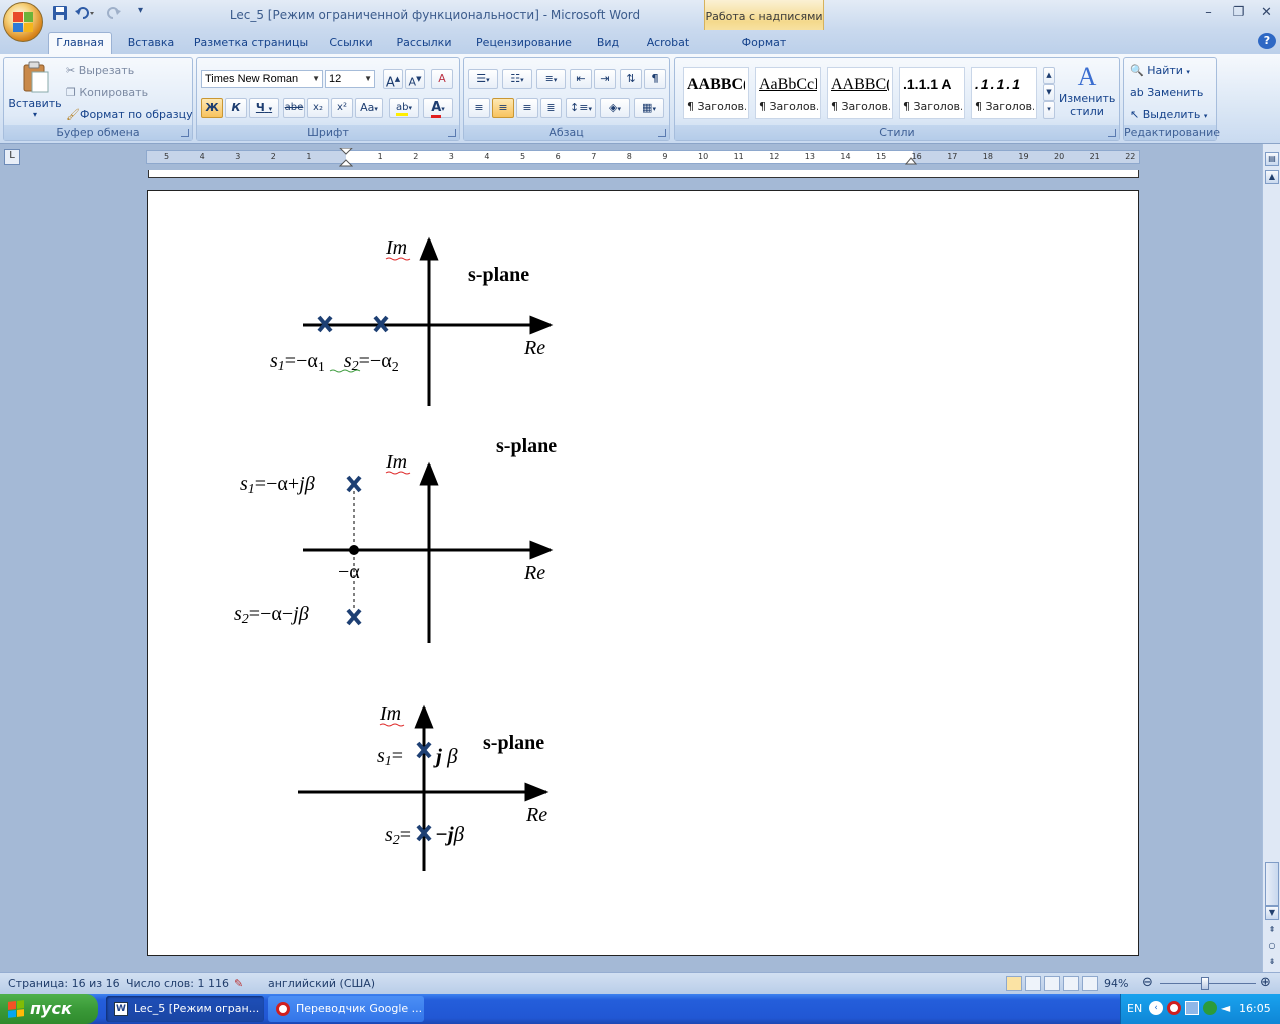 The height and width of the screenshot is (1024, 1280). What do you see at coordinates (1267, 41) in the screenshot?
I see `help-icon: ?` at bounding box center [1267, 41].